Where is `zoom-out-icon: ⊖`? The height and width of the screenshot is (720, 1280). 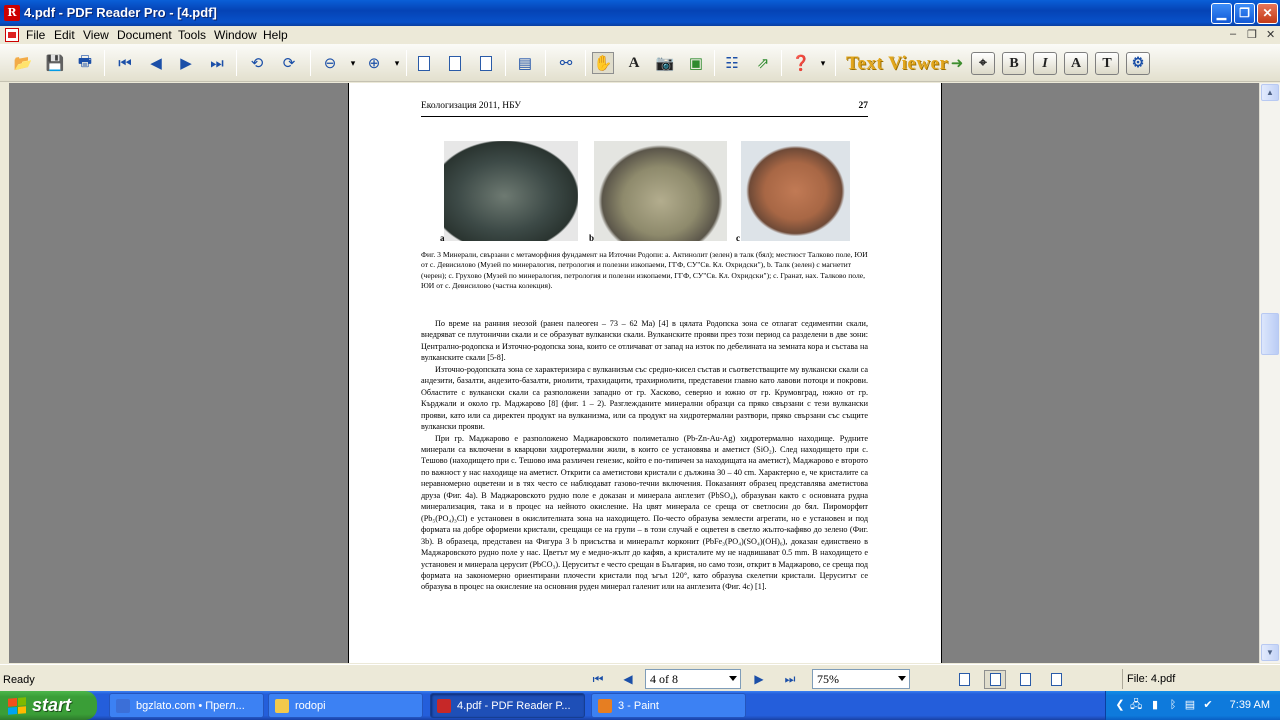 zoom-out-icon: ⊖ is located at coordinates (330, 63).